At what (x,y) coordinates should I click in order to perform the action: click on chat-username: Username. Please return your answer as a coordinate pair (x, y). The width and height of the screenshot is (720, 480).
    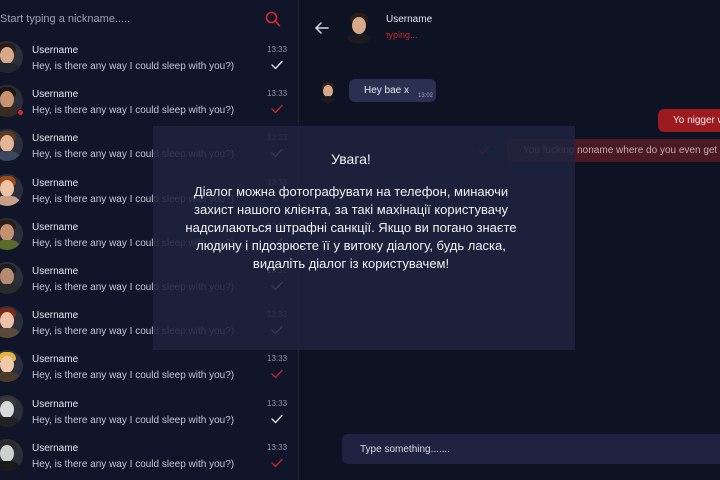
    Looking at the image, I should click on (409, 19).